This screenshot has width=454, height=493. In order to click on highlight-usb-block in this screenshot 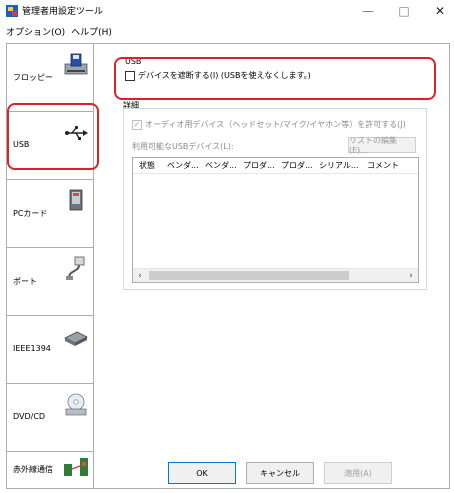, I will do `click(275, 78)`.